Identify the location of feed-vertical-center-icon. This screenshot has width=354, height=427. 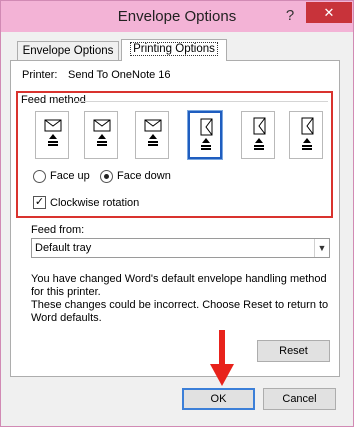
(259, 133).